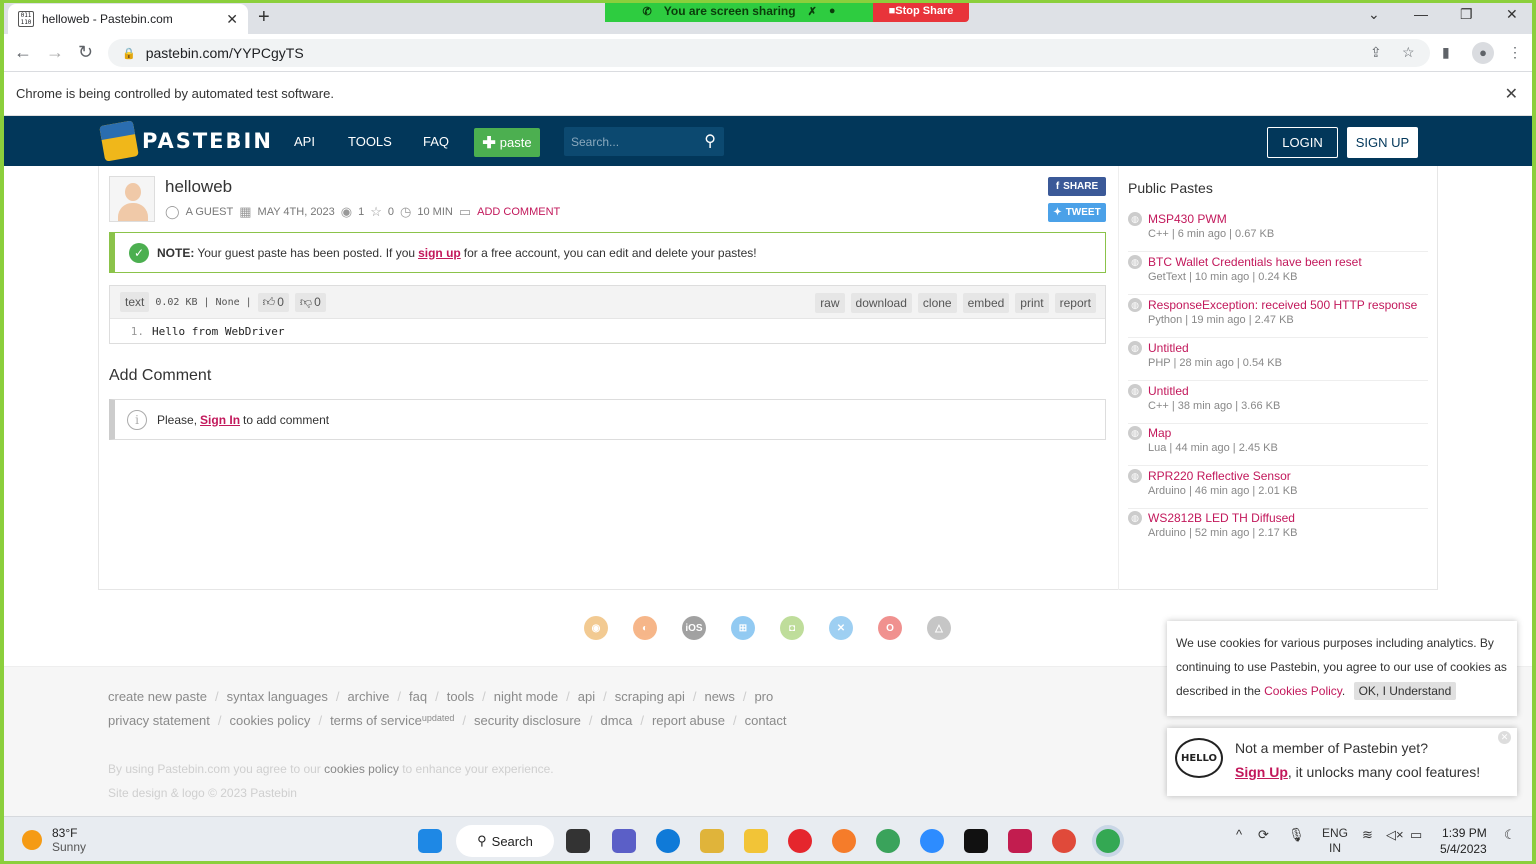 The image size is (1536, 864). Describe the element at coordinates (617, 720) in the screenshot. I see `footer-link: dmca` at that location.